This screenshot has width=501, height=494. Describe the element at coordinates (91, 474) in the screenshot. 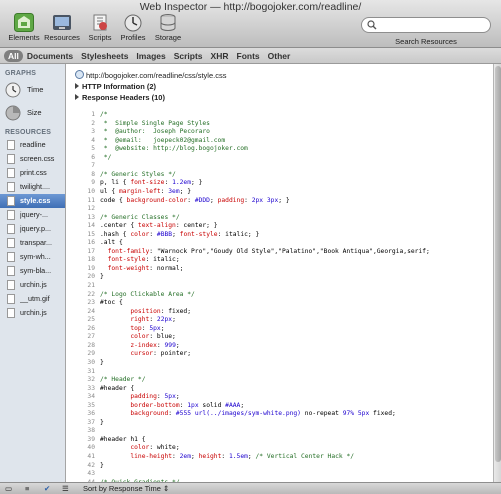

I see `line-number: 43` at that location.